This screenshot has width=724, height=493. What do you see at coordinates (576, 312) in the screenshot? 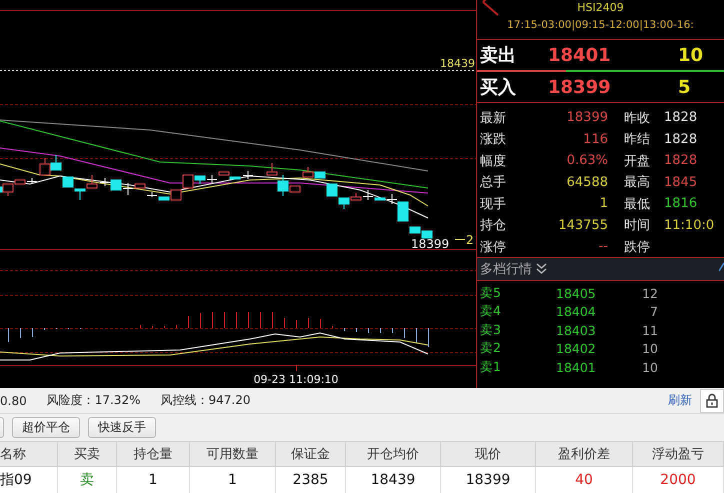
I see `depth-price: 18404` at bounding box center [576, 312].